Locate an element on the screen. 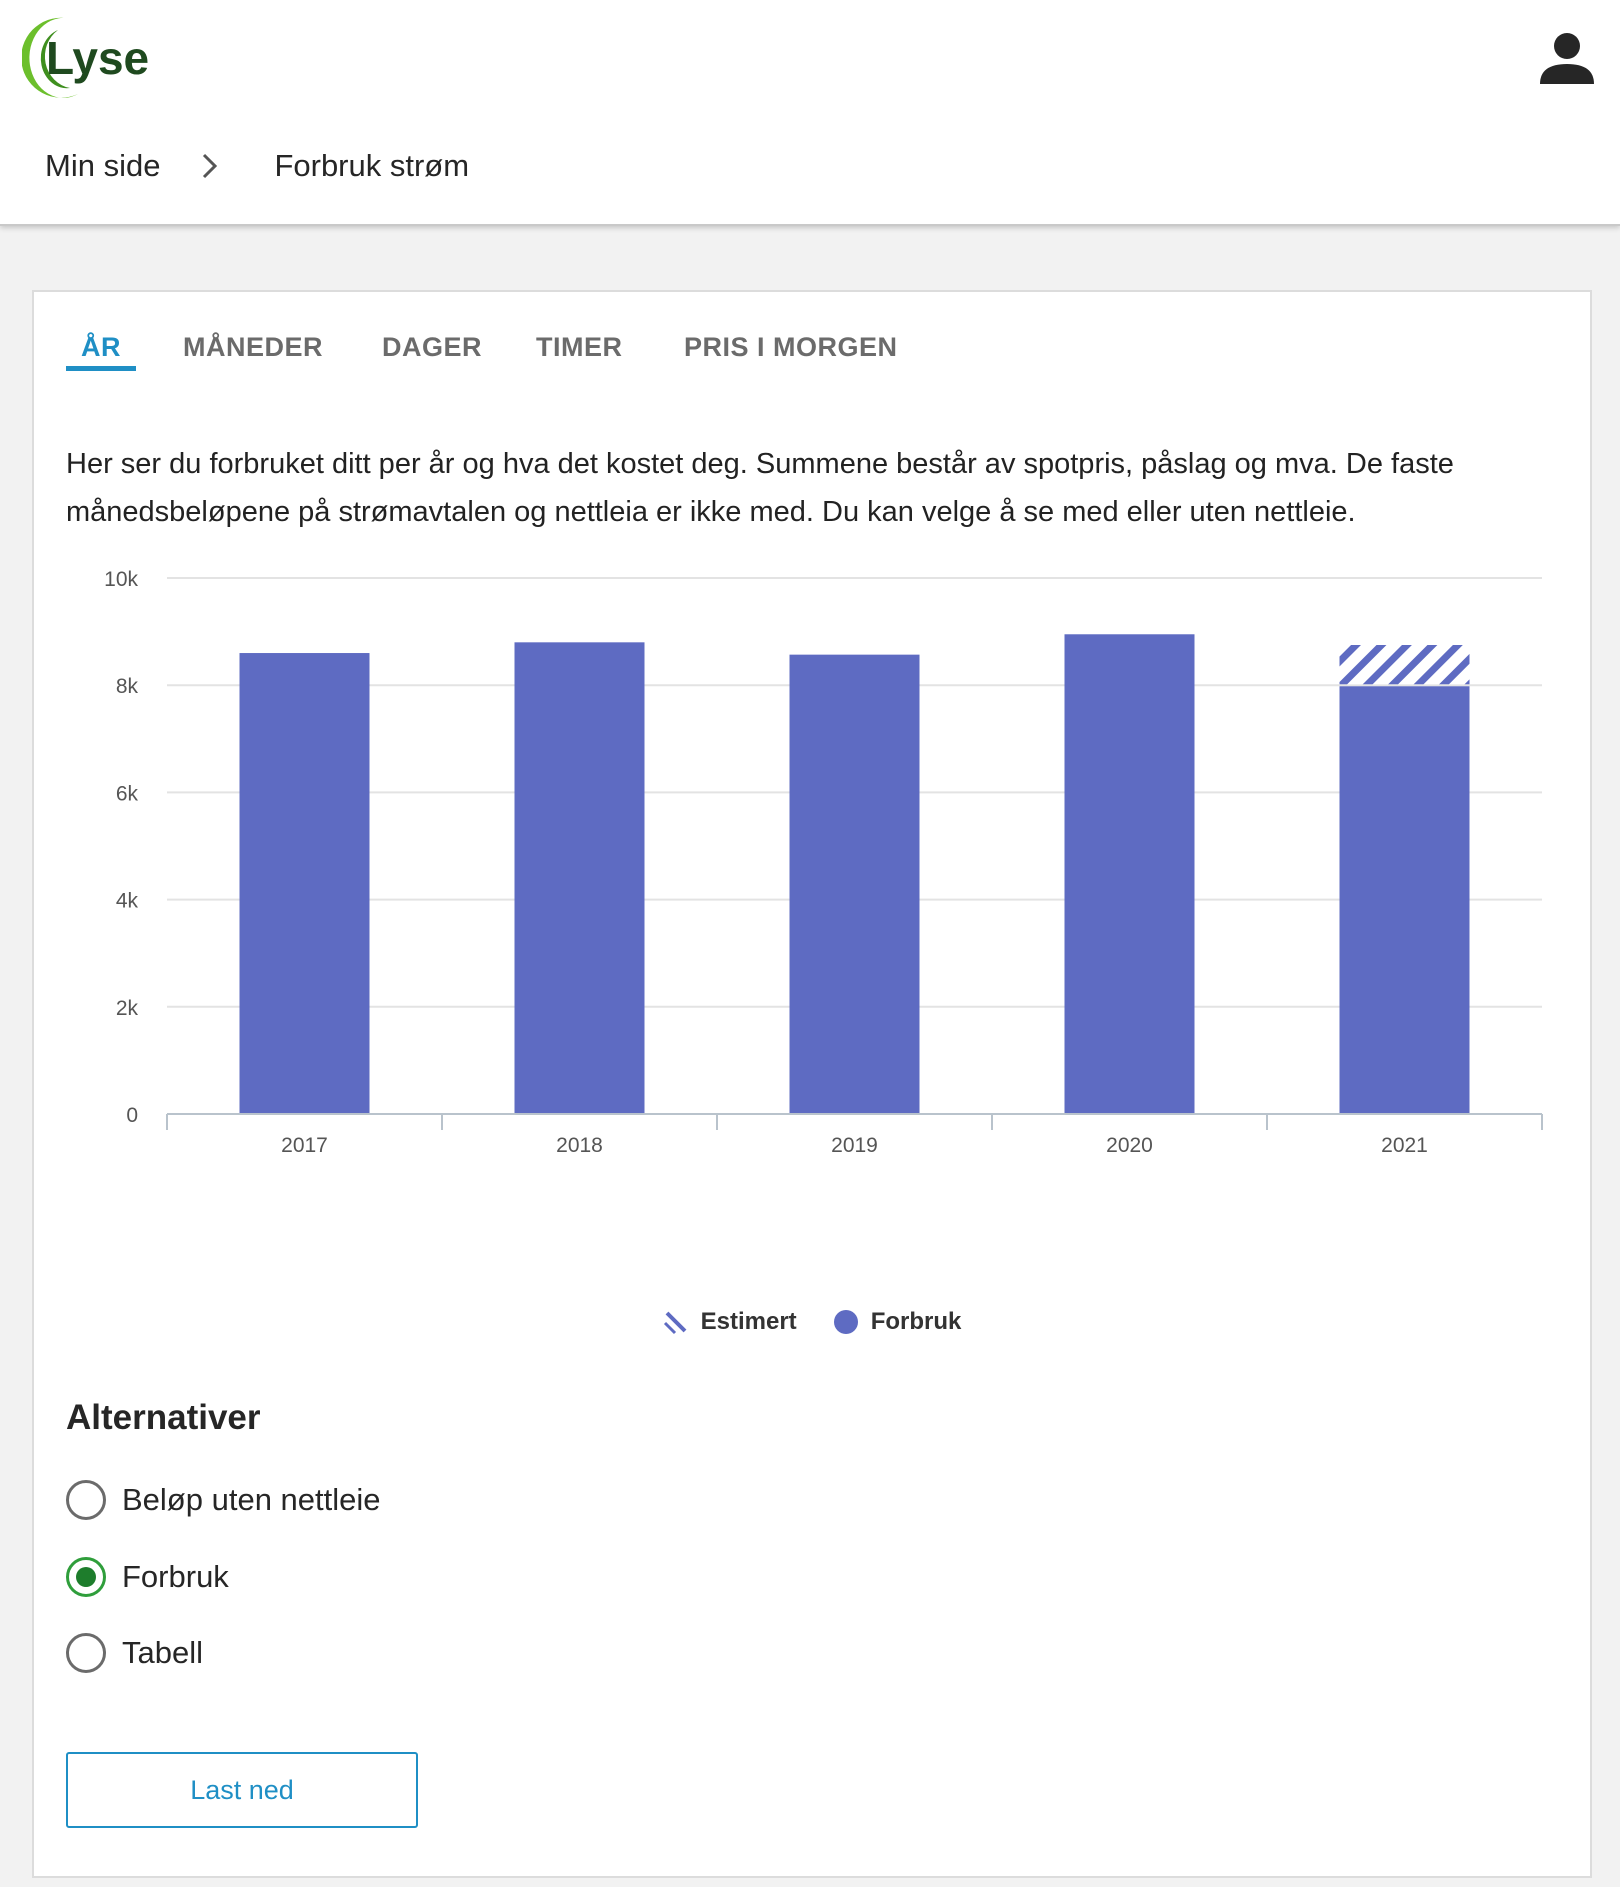 Image resolution: width=1620 pixels, height=1887 pixels. chart-legend: Estimert Forbruk is located at coordinates (812, 1322).